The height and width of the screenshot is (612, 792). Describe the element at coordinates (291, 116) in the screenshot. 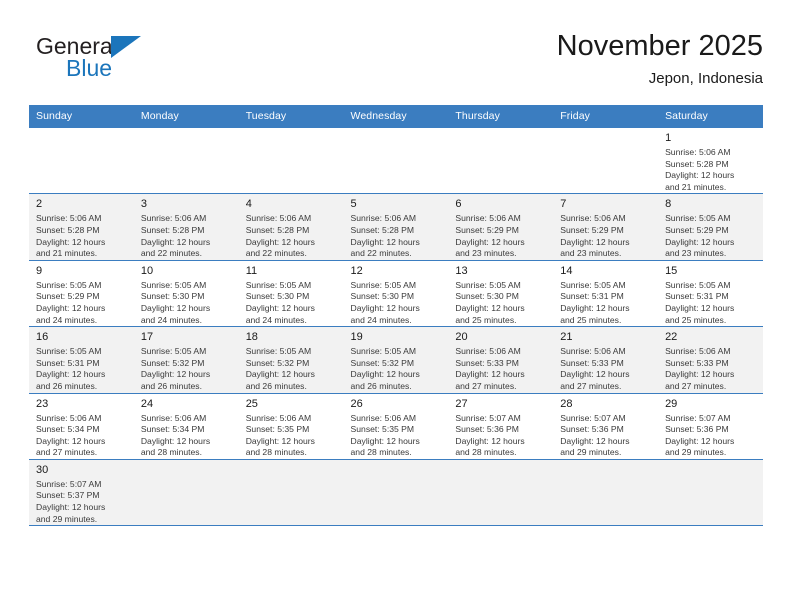

I see `weekday-header-tuesday: Tuesday` at that location.